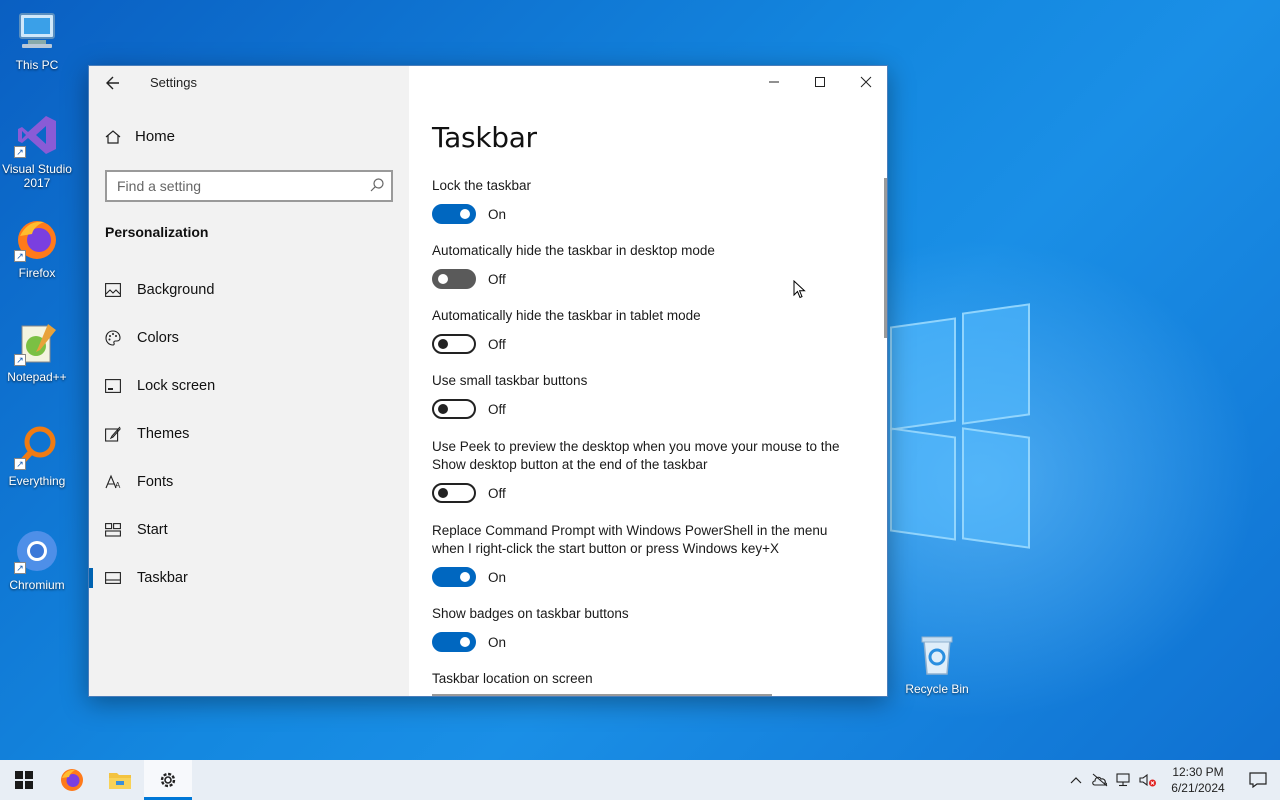 This screenshot has height=800, width=1280. I want to click on sidebar-item-start: Start, so click(249, 530).